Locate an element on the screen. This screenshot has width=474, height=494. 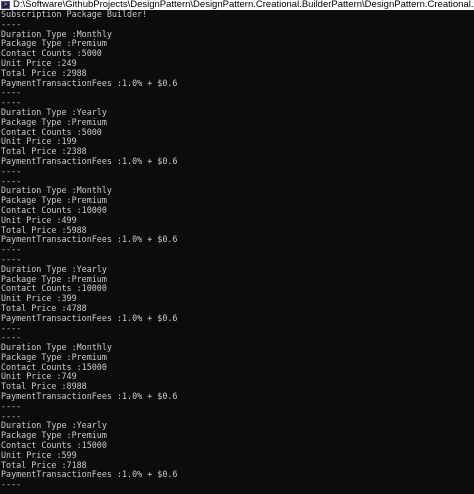
console-app-icon: > is located at coordinates (5, 5).